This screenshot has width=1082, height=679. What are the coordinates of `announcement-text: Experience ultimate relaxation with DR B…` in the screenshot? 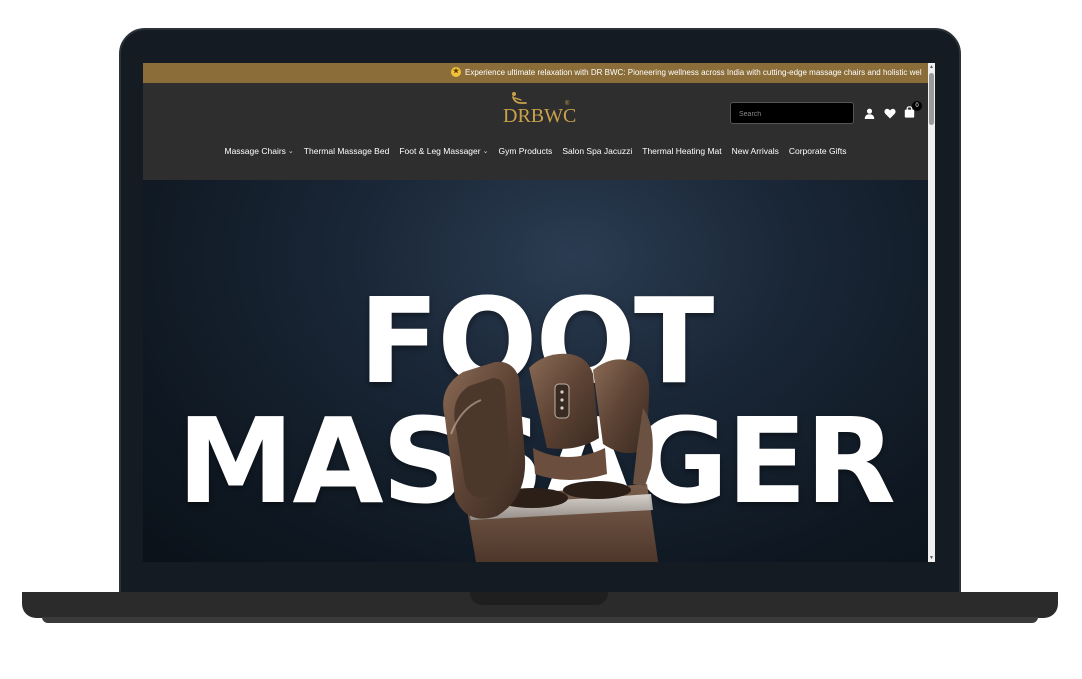 It's located at (693, 72).